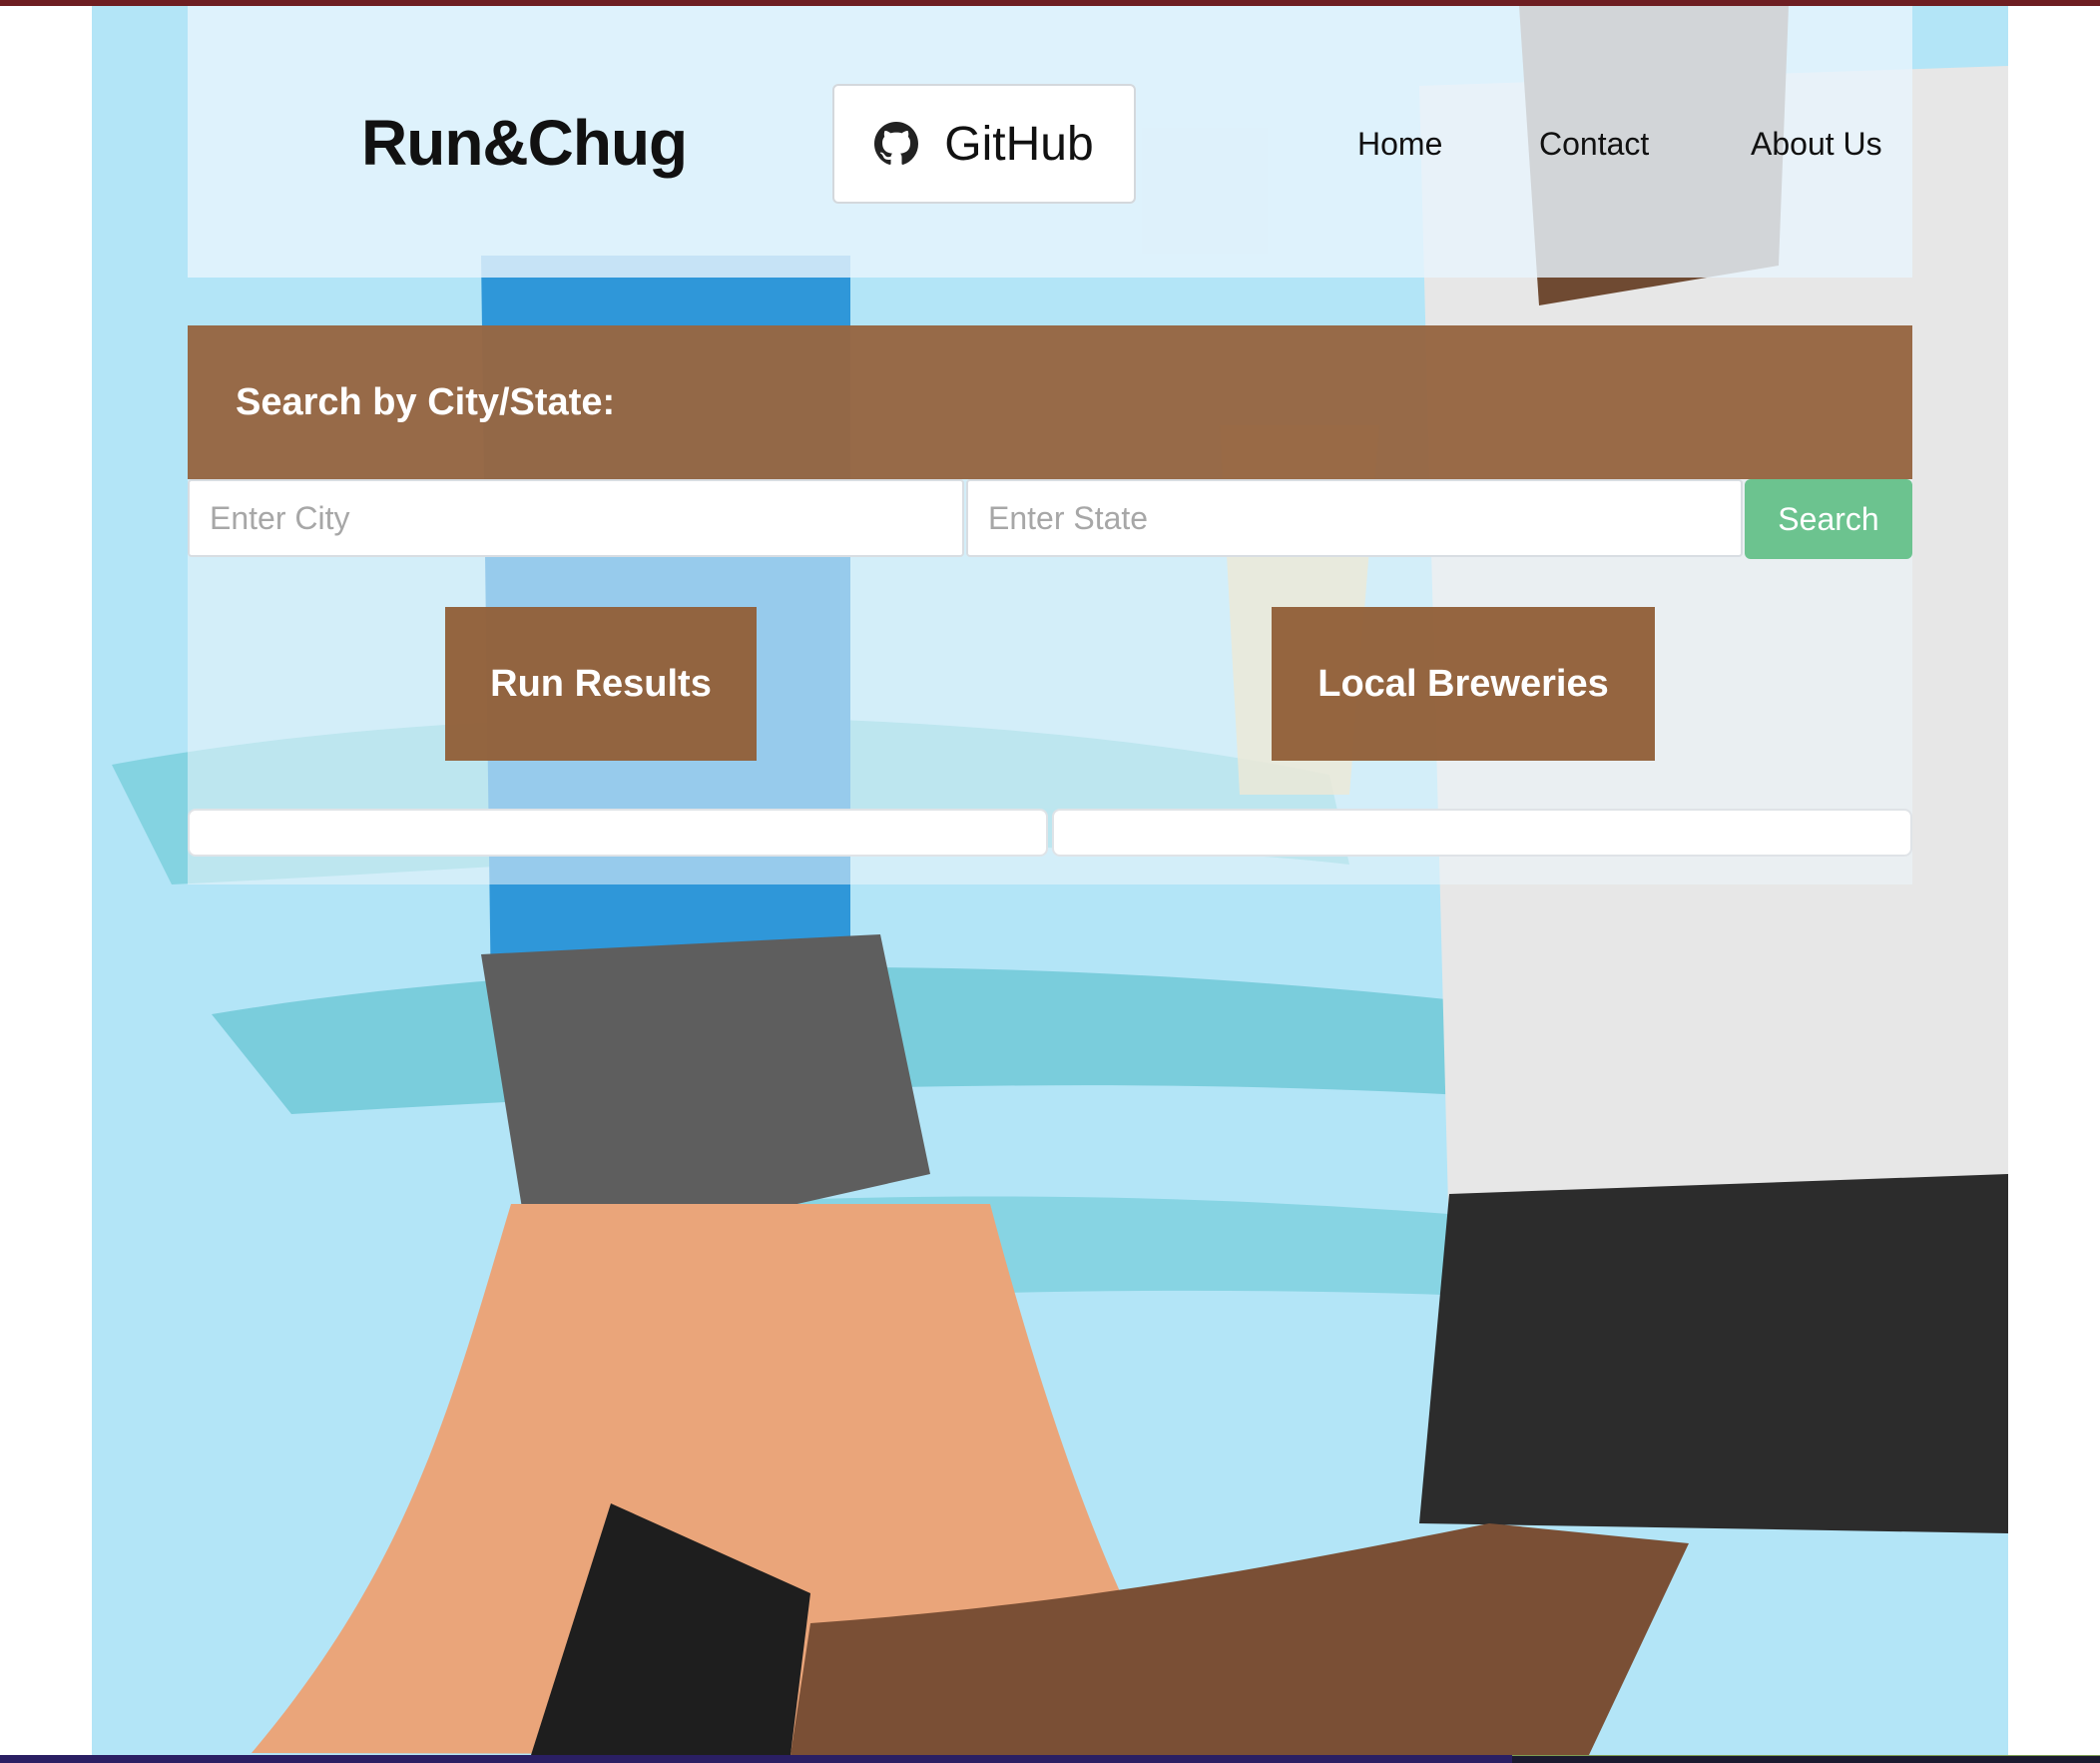  What do you see at coordinates (1816, 144) in the screenshot?
I see `nav-about-us: About Us` at bounding box center [1816, 144].